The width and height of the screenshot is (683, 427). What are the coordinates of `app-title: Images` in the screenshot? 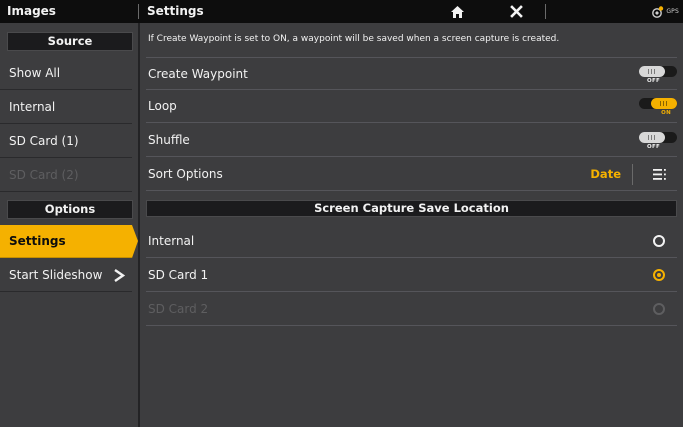 It's located at (31, 11).